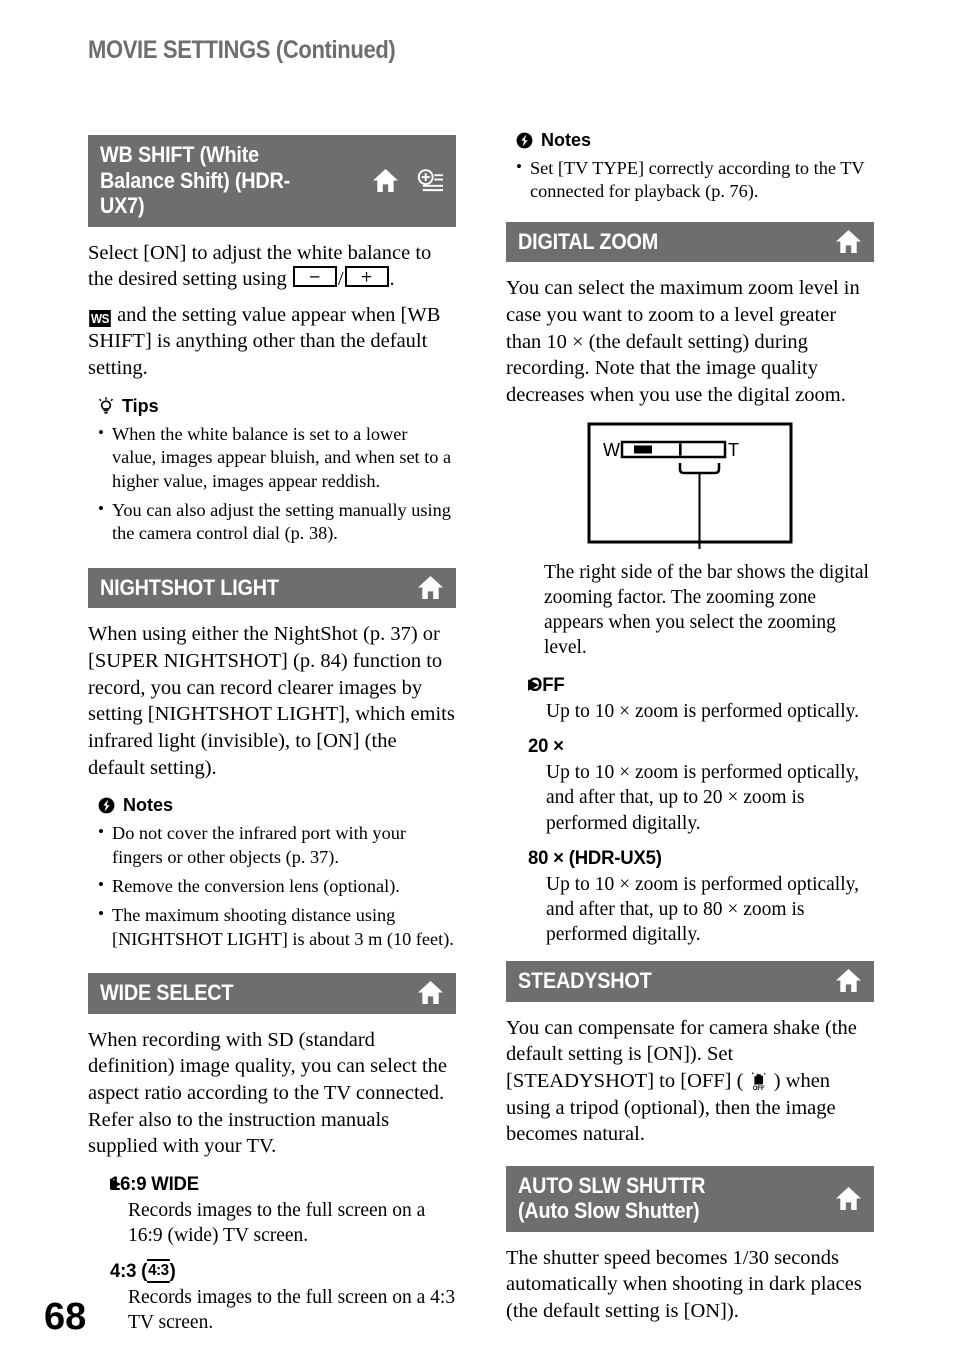  Describe the element at coordinates (277, 886) in the screenshot. I see `list-item: Remove the conversion lens (optional).` at that location.